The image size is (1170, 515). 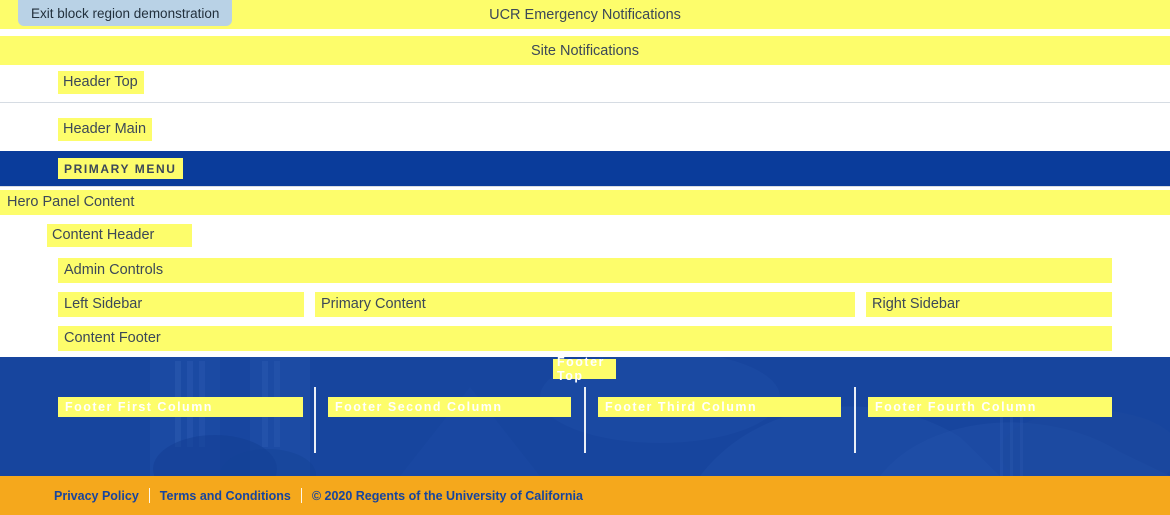 I want to click on content-footer-region-label: Content Footer, so click(x=585, y=338).